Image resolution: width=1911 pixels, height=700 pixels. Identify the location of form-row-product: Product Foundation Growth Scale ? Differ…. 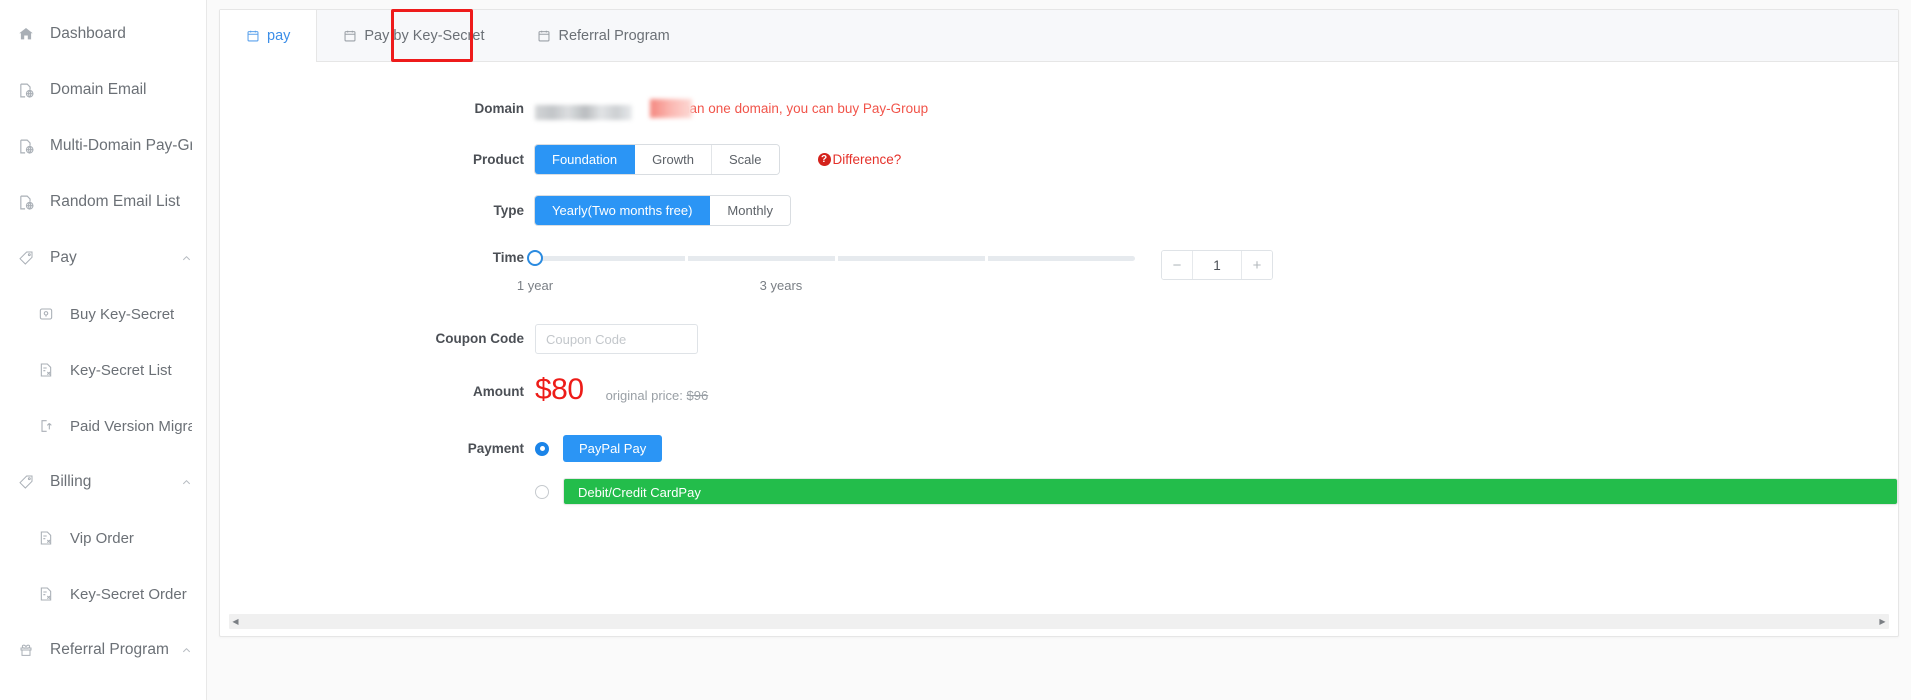
(1059, 160).